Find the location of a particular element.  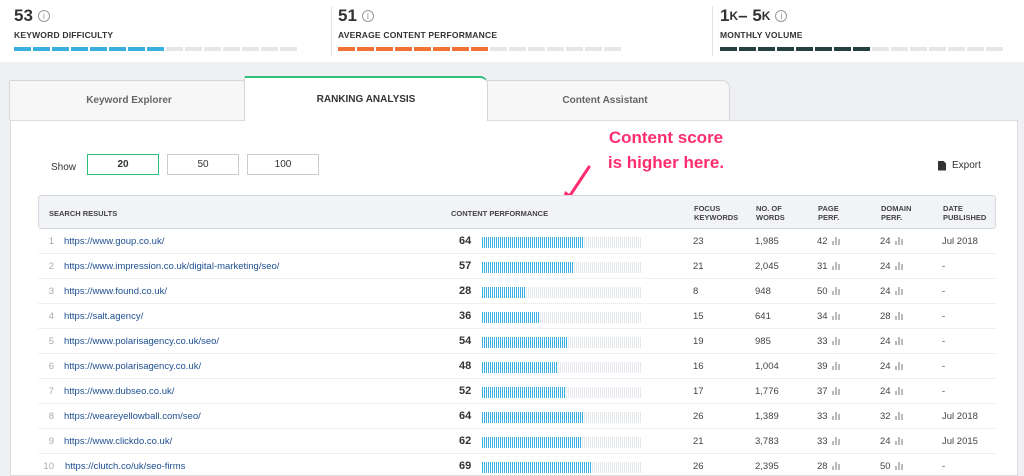

col-date-published: DATE PUBLISHED is located at coordinates (968, 213).